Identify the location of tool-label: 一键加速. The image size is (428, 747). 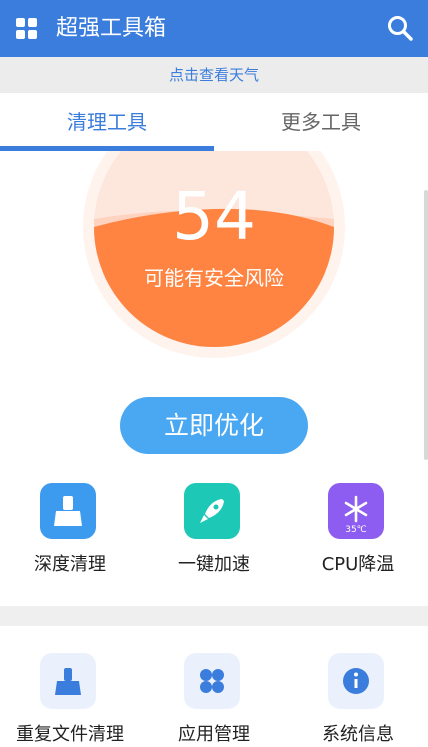
(214, 564).